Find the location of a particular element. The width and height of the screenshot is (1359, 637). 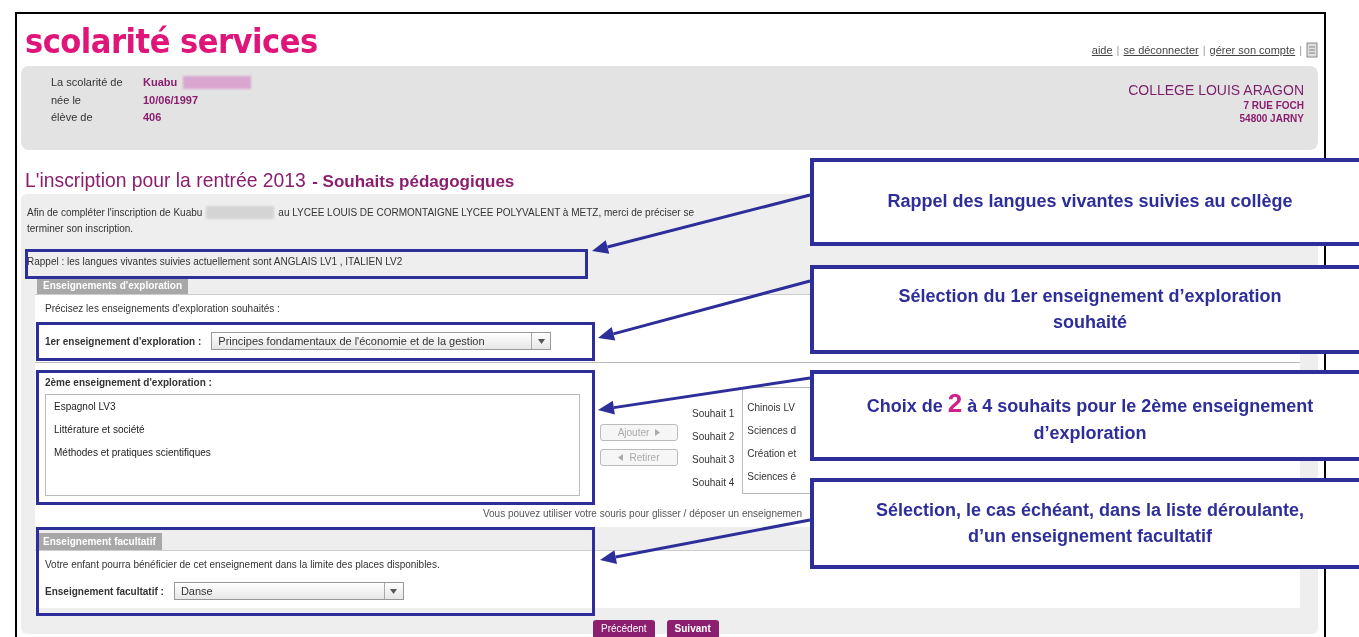

header-link: se déconnecter is located at coordinates (1161, 50).